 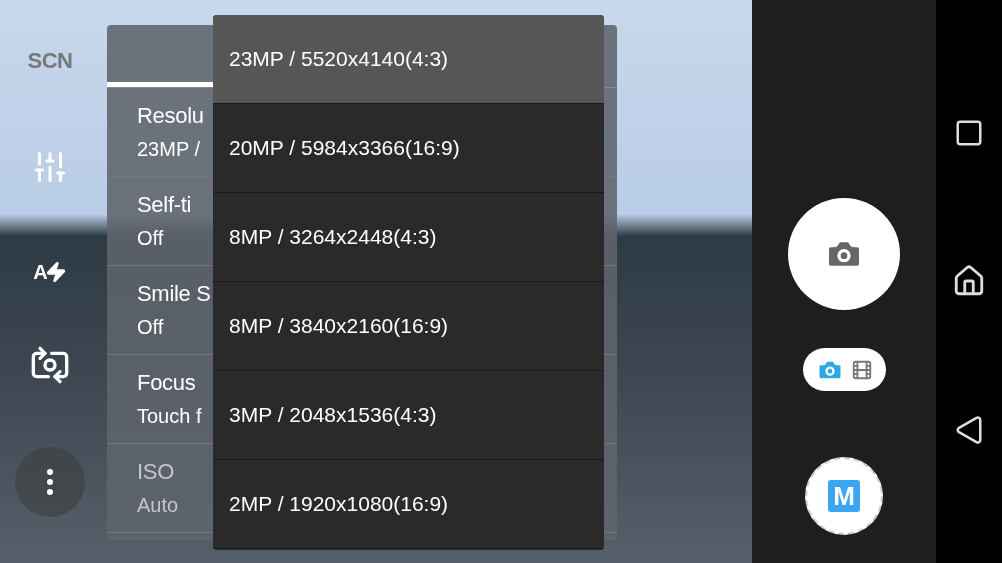 What do you see at coordinates (174, 293) in the screenshot?
I see `setting-name: Smile S` at bounding box center [174, 293].